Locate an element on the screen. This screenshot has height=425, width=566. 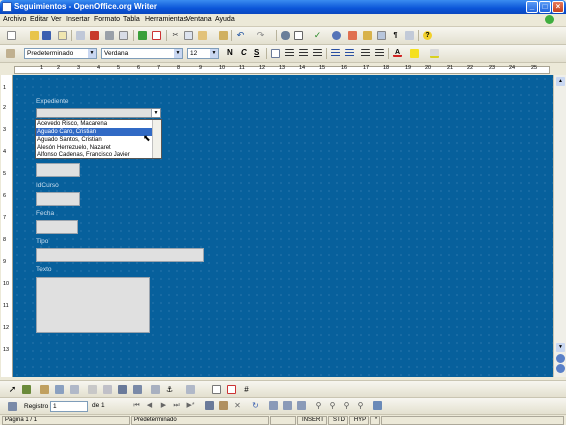
idcurso-field is located at coordinates (58, 199).